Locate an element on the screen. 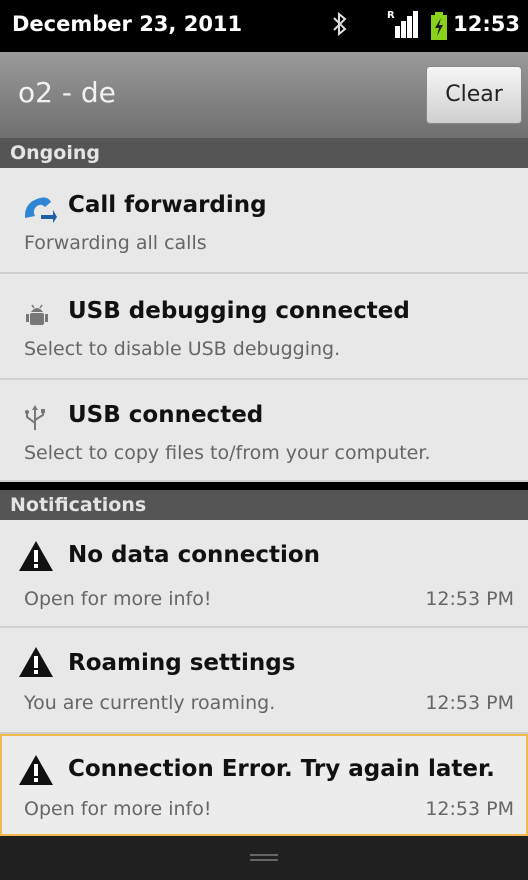 The width and height of the screenshot is (528, 880). status-bar: December 23, 2011 R 12:53 is located at coordinates (264, 26).